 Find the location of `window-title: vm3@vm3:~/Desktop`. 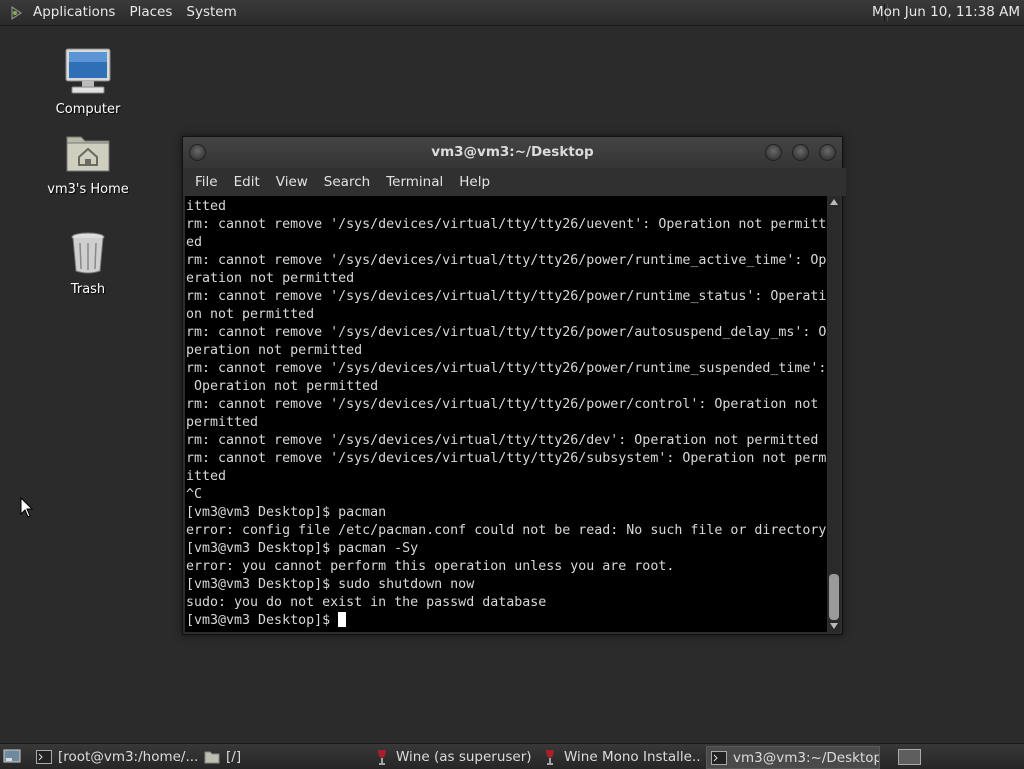

window-title: vm3@vm3:~/Desktop is located at coordinates (512, 152).